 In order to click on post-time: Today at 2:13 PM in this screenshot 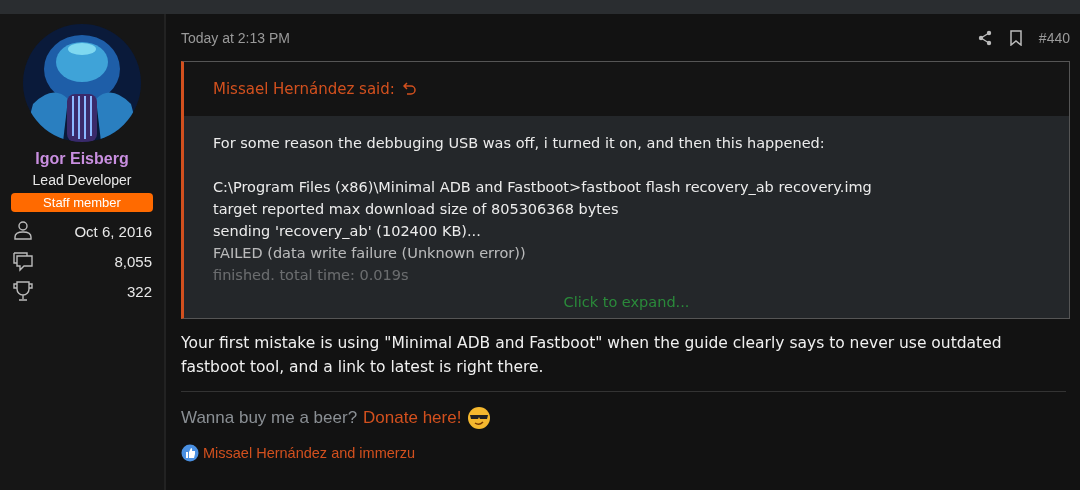, I will do `click(235, 38)`.